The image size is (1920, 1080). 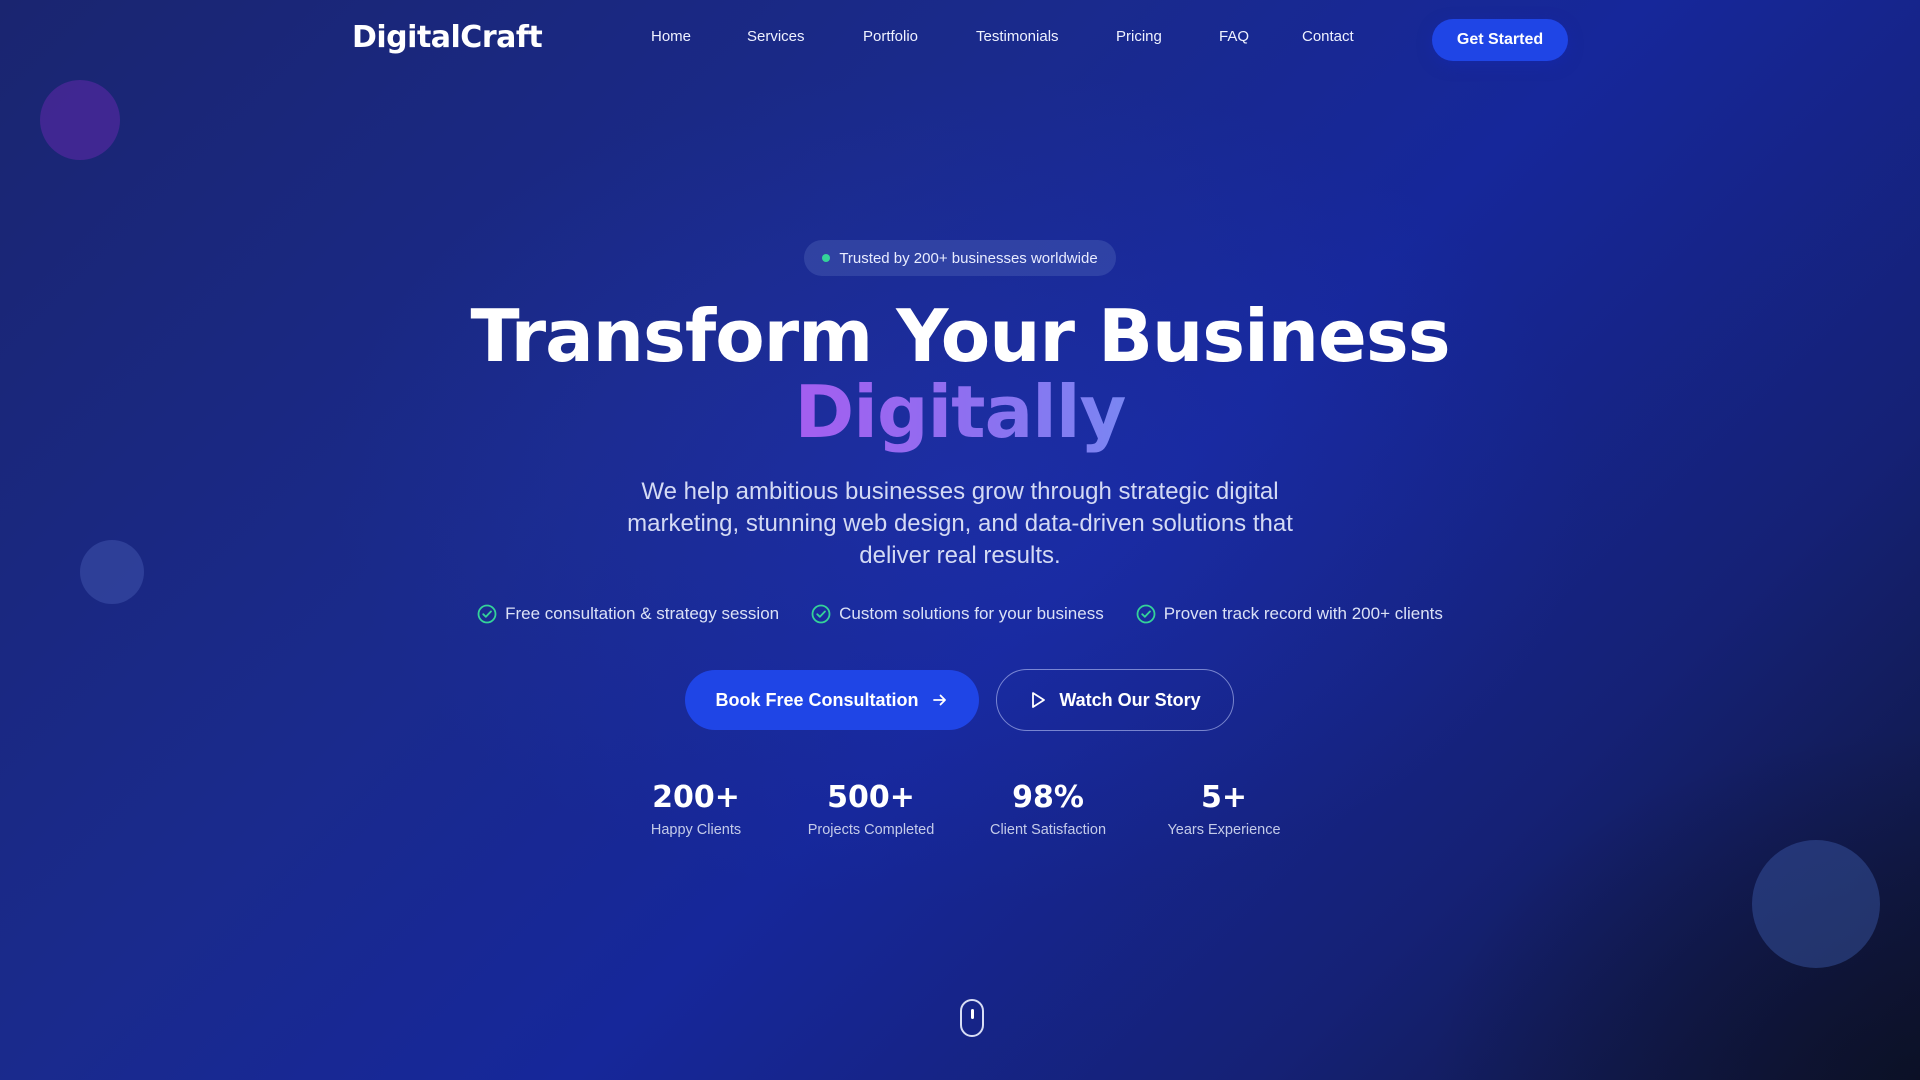 I want to click on nav-link-testimonials: Testimonials, so click(x=1046, y=36).